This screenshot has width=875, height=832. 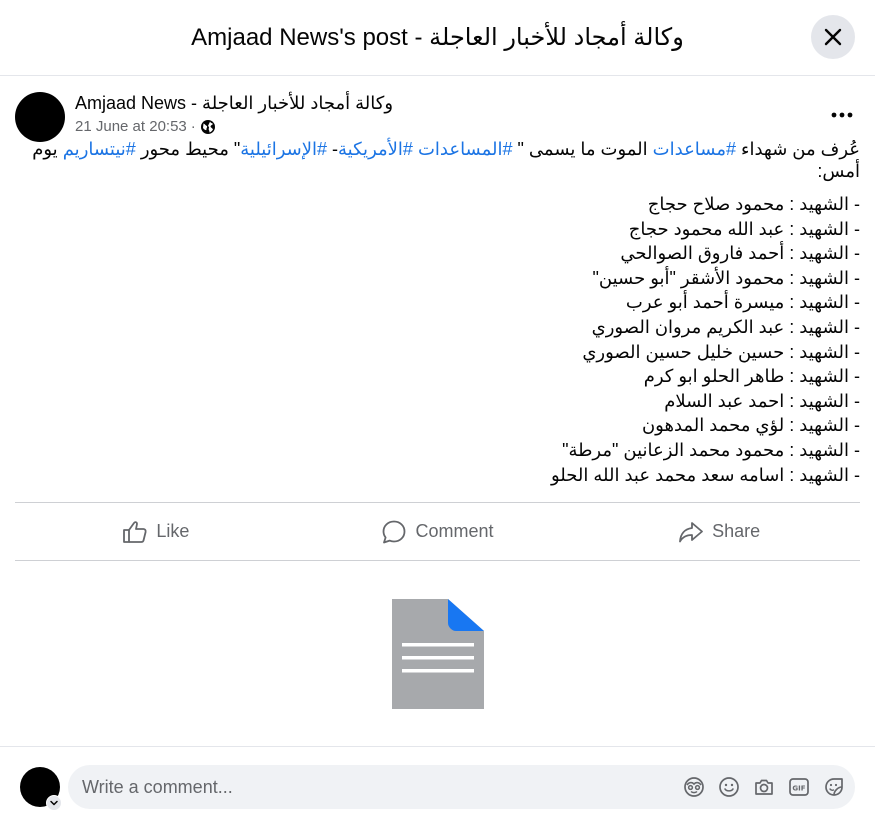 What do you see at coordinates (454, 531) in the screenshot?
I see `comment-label: Comment` at bounding box center [454, 531].